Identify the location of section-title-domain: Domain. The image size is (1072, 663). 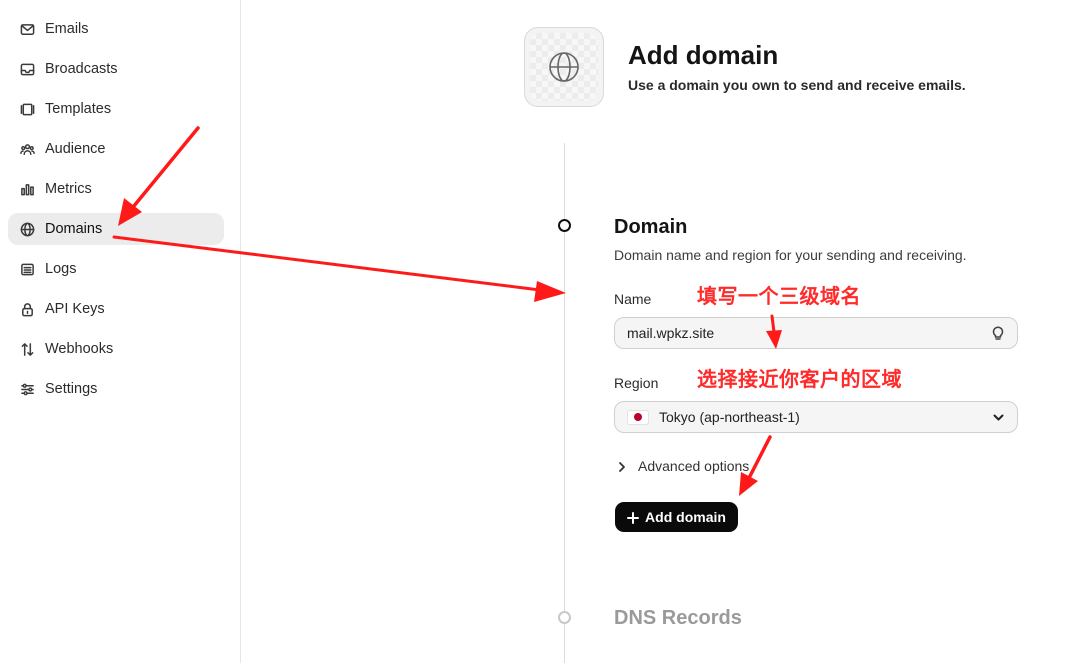
(651, 227).